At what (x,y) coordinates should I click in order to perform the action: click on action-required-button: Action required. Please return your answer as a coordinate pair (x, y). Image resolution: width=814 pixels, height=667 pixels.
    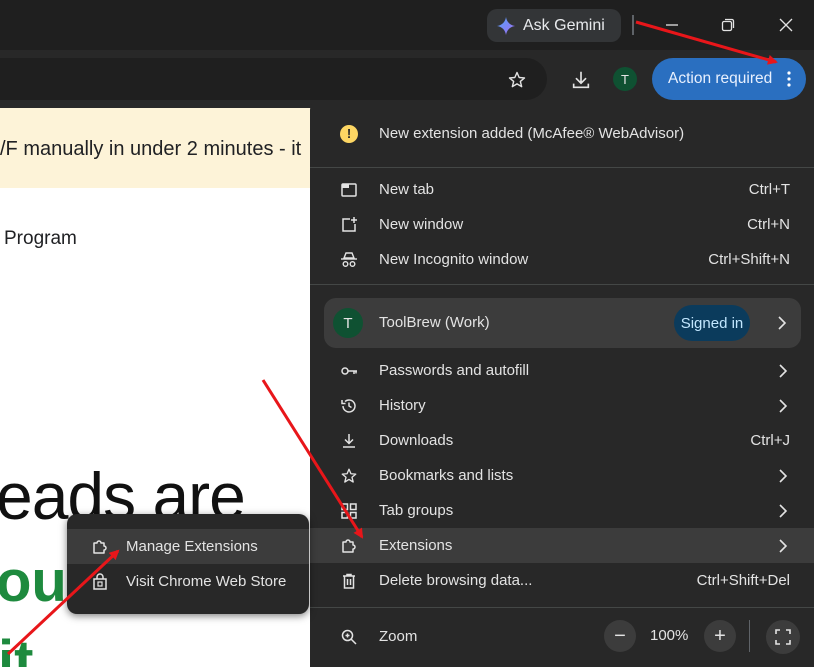
    Looking at the image, I should click on (729, 79).